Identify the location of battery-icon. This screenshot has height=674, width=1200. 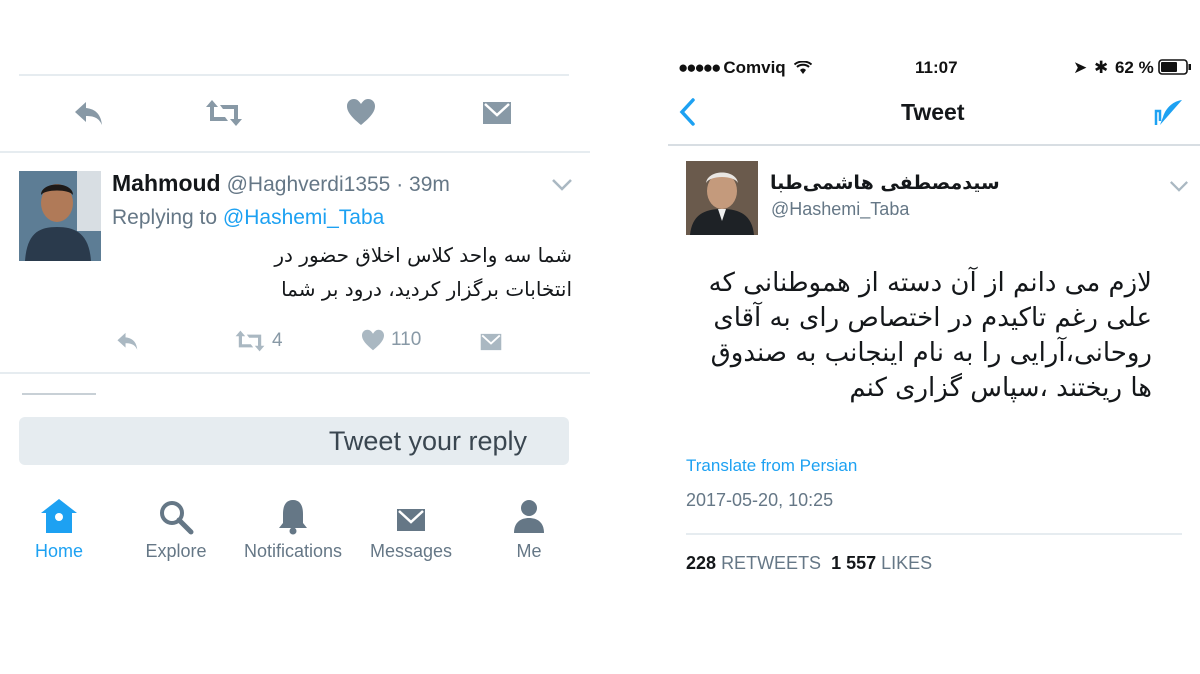
(1175, 67).